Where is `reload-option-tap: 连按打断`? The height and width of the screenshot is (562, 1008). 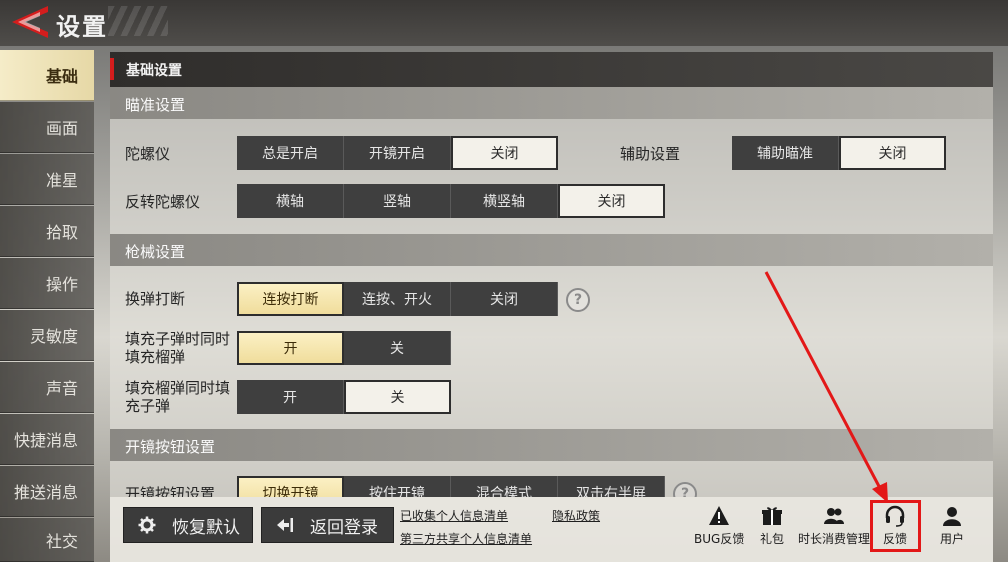
reload-option-tap: 连按打断 is located at coordinates (290, 299).